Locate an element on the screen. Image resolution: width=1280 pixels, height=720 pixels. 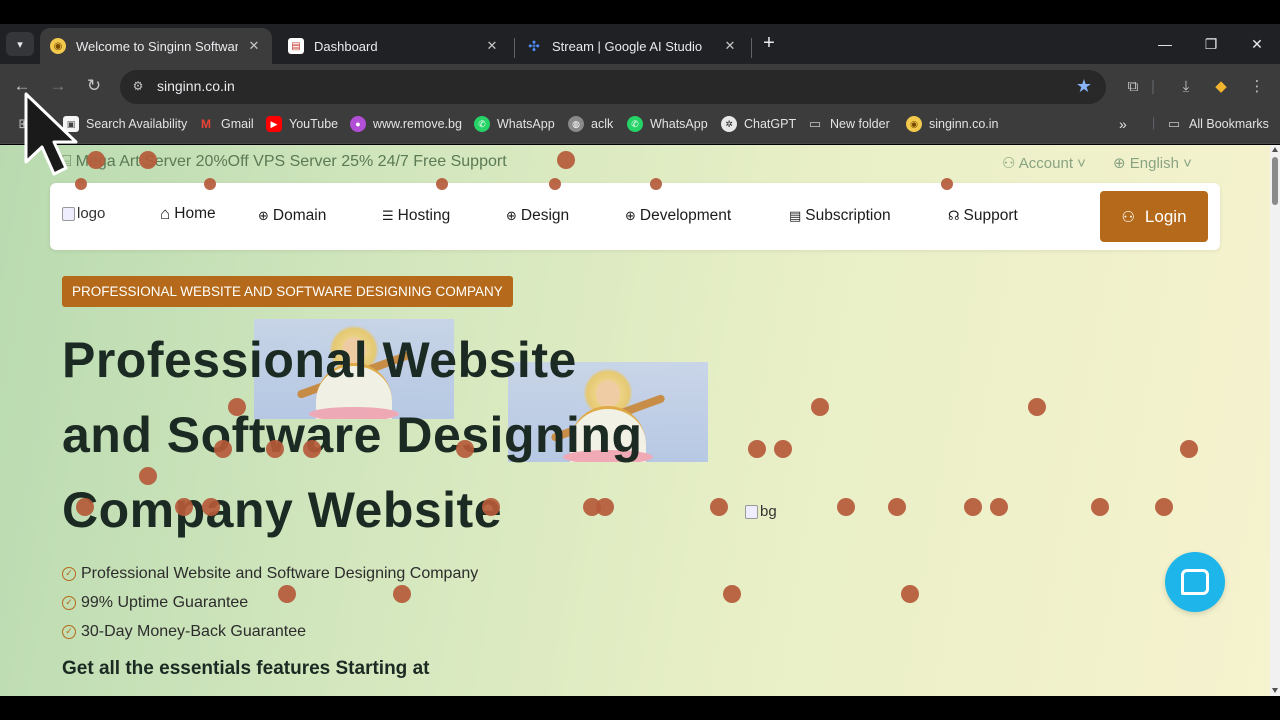
nav-label: Hosting is located at coordinates (424, 215).